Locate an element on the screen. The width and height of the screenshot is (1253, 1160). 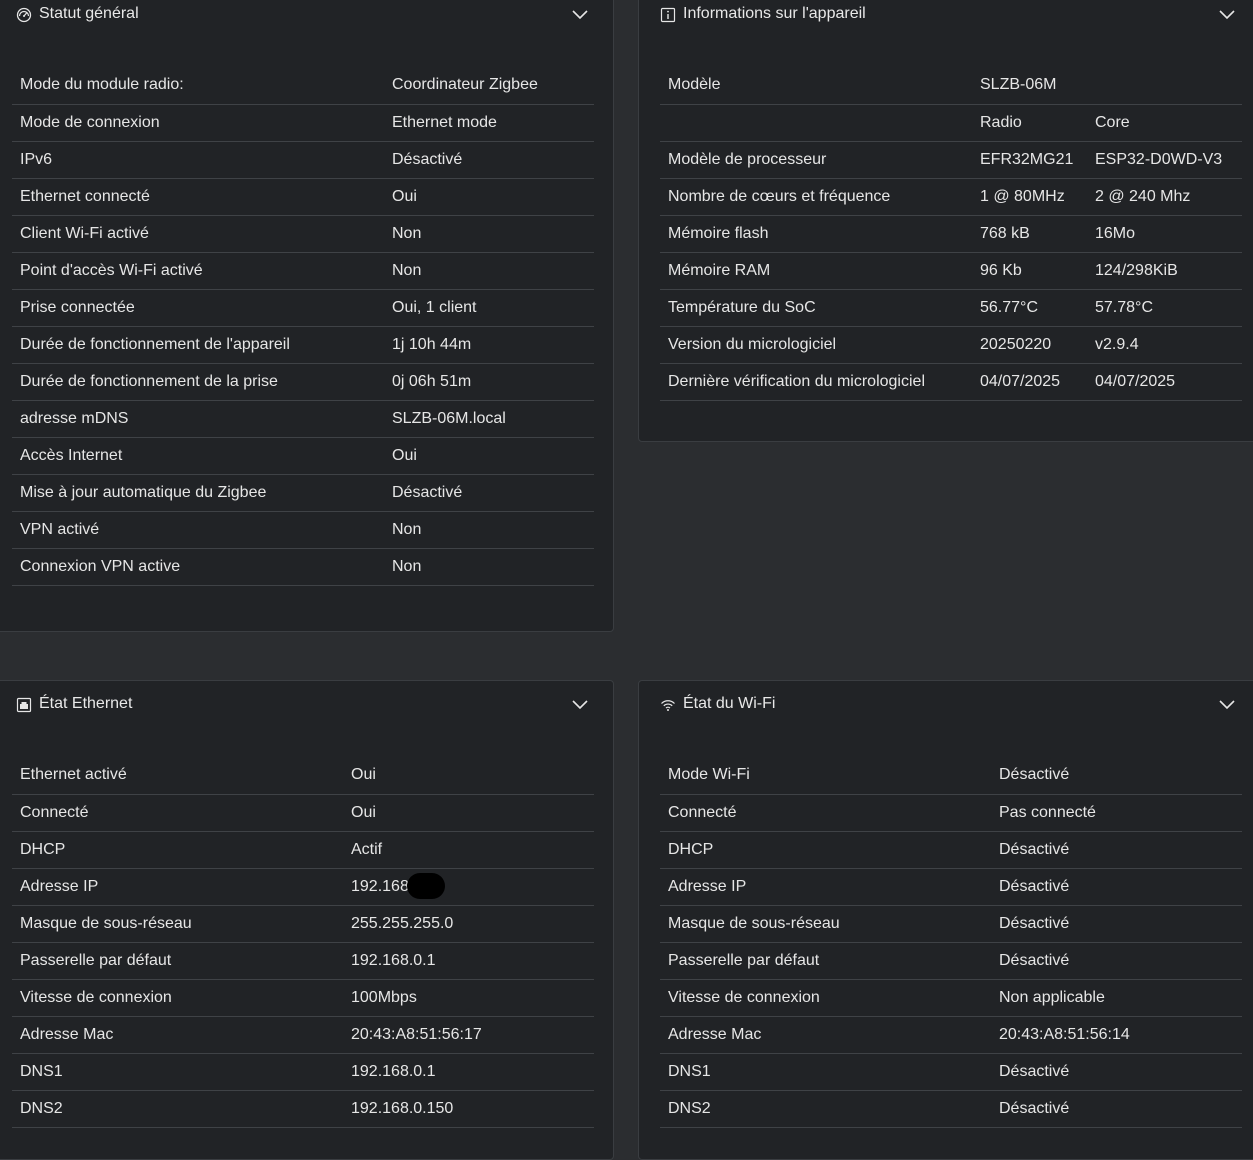
radio-value: 20250220 is located at coordinates (1029, 345).